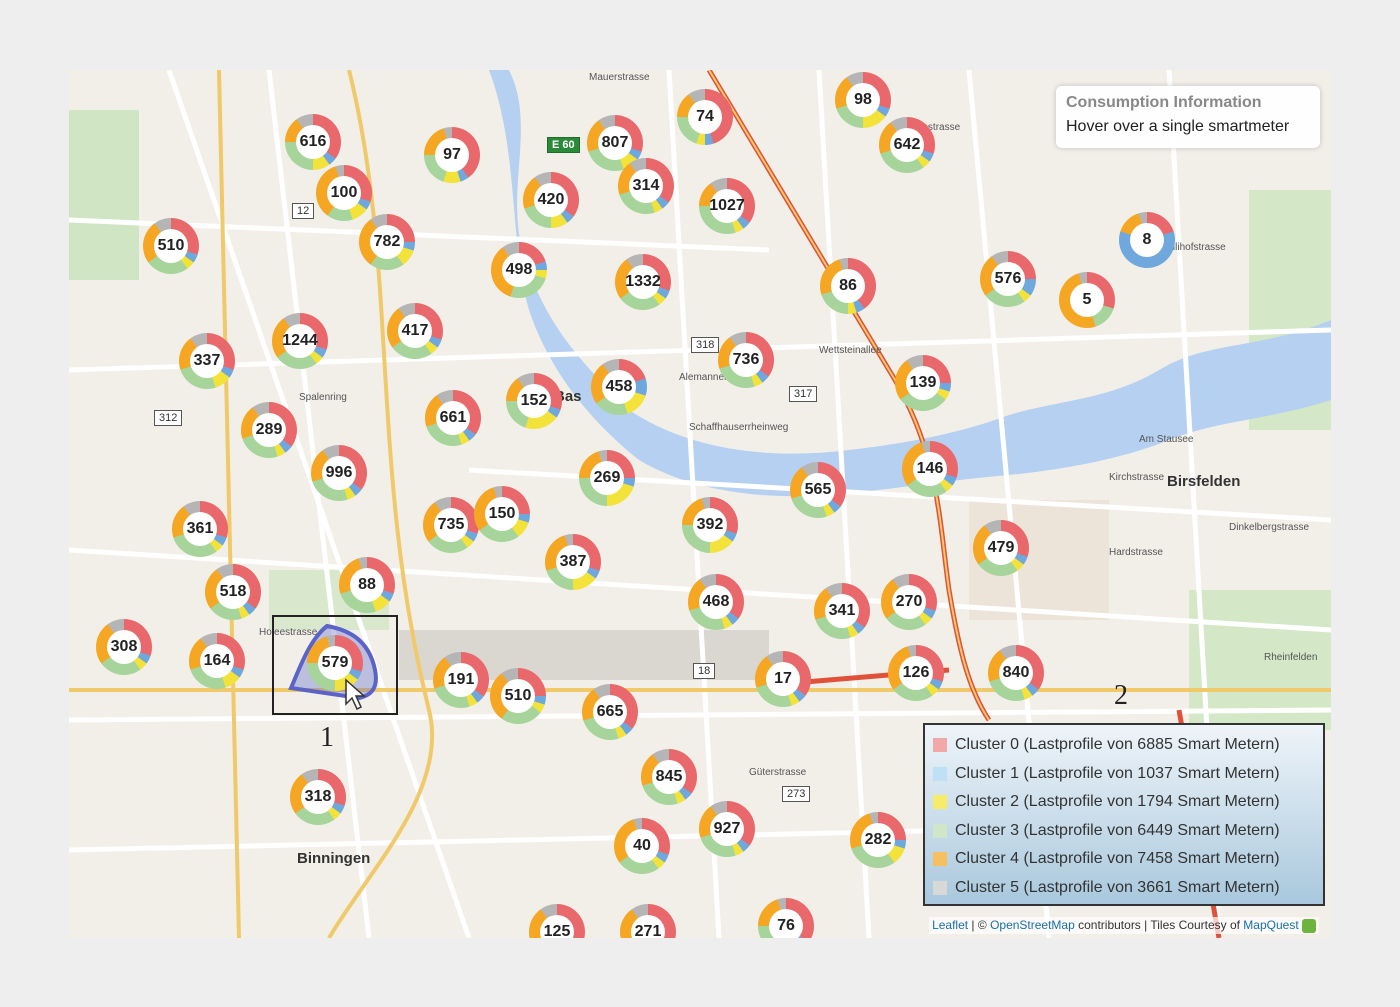  I want to click on cluster-marker: 97, so click(452, 155).